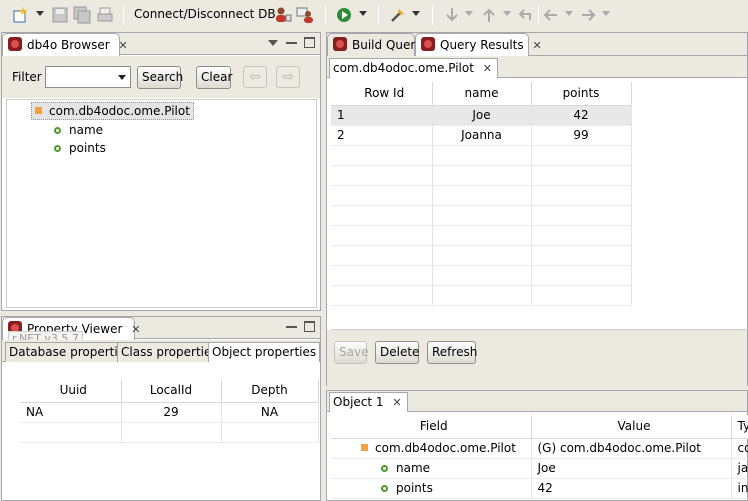 Image resolution: width=748 pixels, height=501 pixels. I want to click on new-dropdown-icon, so click(40, 13).